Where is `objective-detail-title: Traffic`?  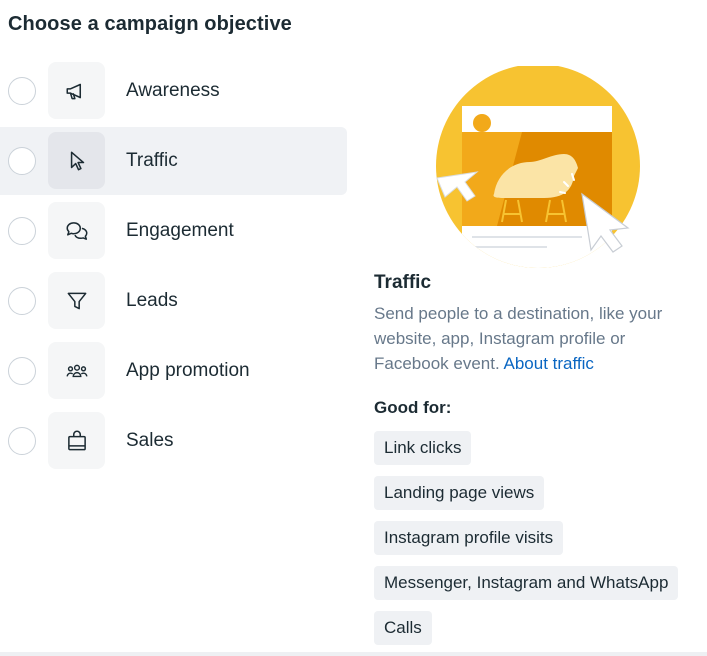
objective-detail-title: Traffic is located at coordinates (403, 282).